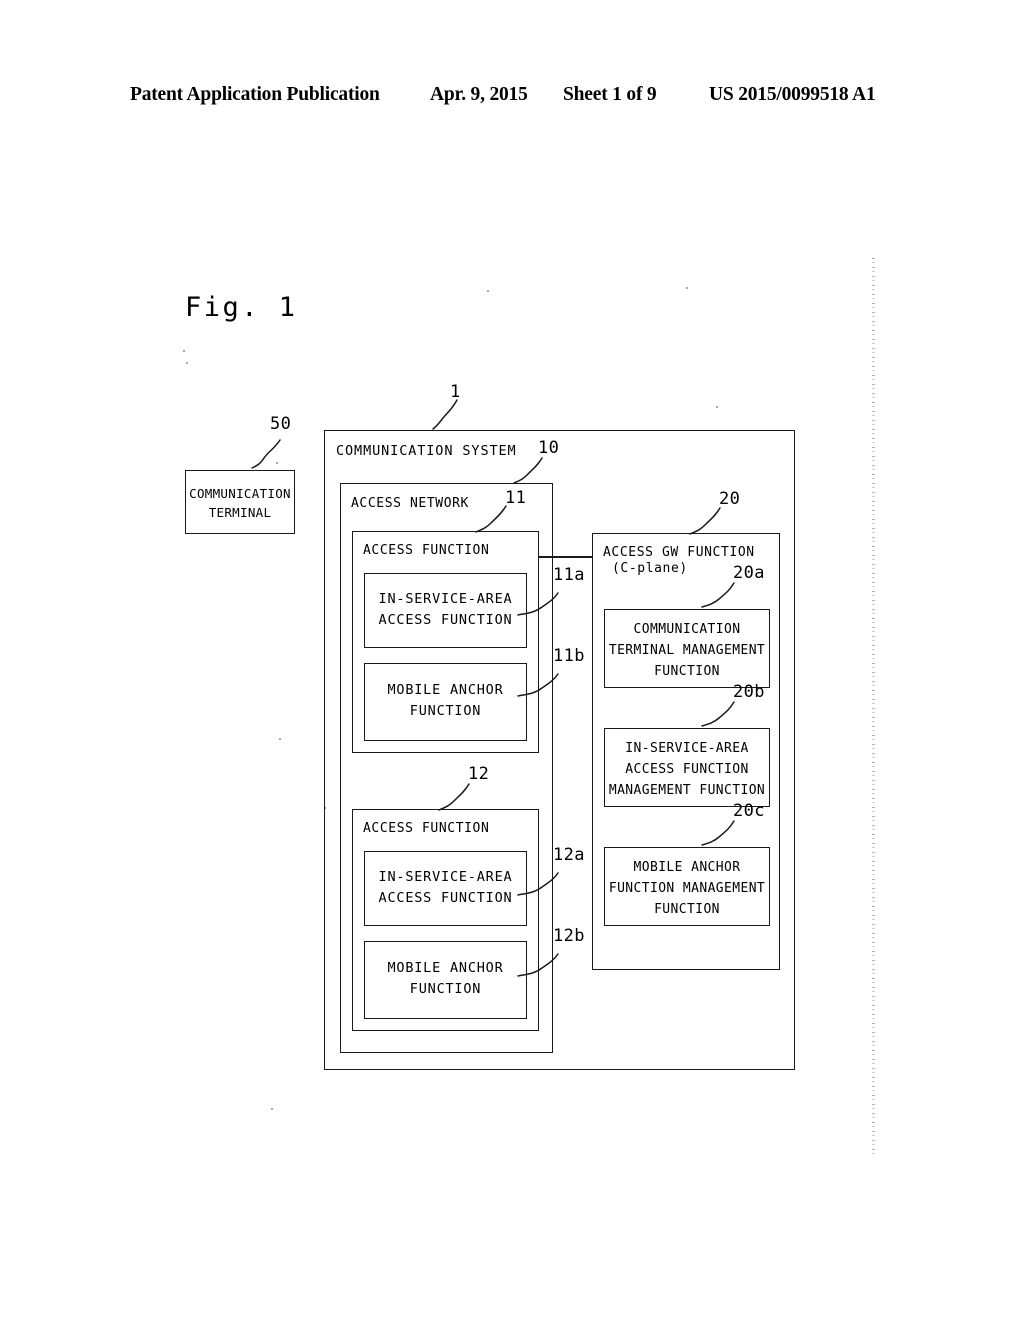 The width and height of the screenshot is (1024, 1320). I want to click on communication-system-title: COMMUNICATION SYSTEM, so click(426, 451).